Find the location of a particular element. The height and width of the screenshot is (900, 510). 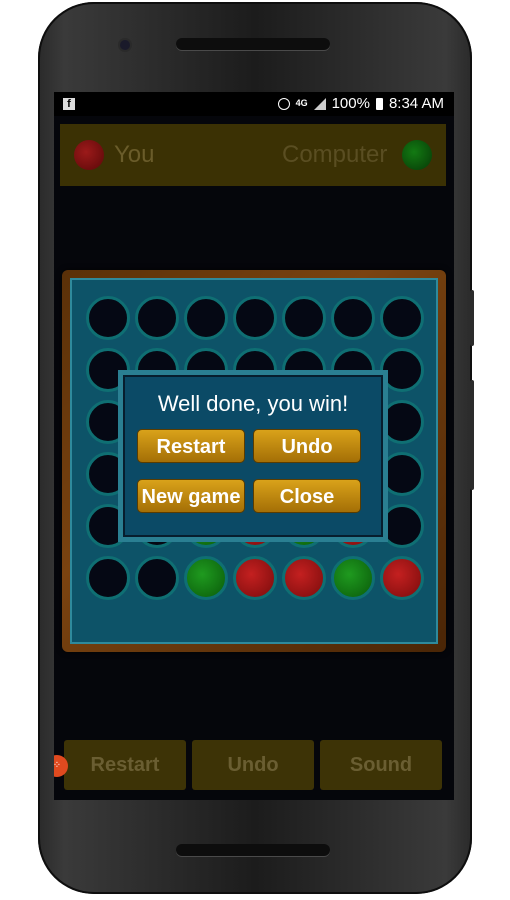

battery-icon is located at coordinates (379, 103).